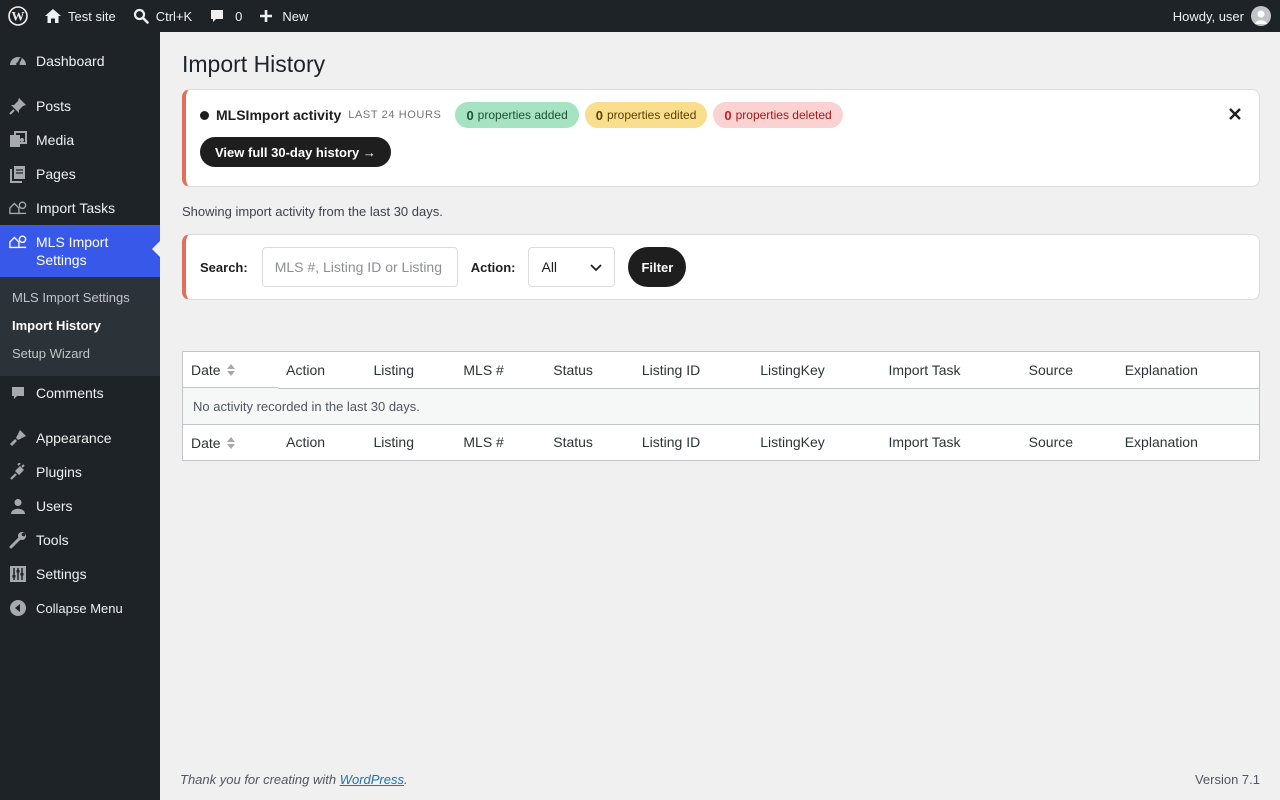 This screenshot has width=1280, height=800. I want to click on wordpress-logo-icon: W, so click(18, 16).